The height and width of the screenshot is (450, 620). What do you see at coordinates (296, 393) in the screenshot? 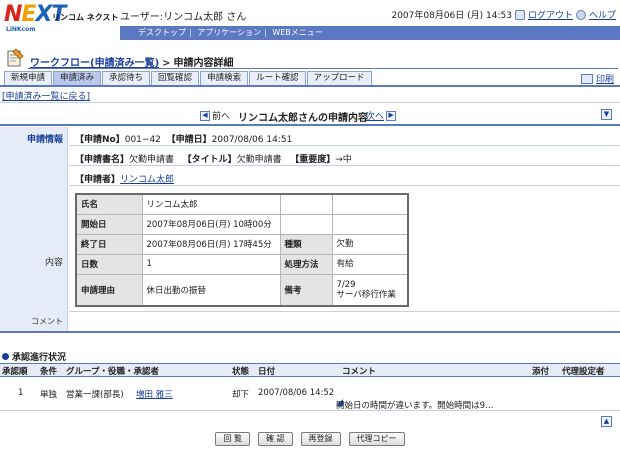
I see `row-date: 2007/08/06 14:52` at bounding box center [296, 393].